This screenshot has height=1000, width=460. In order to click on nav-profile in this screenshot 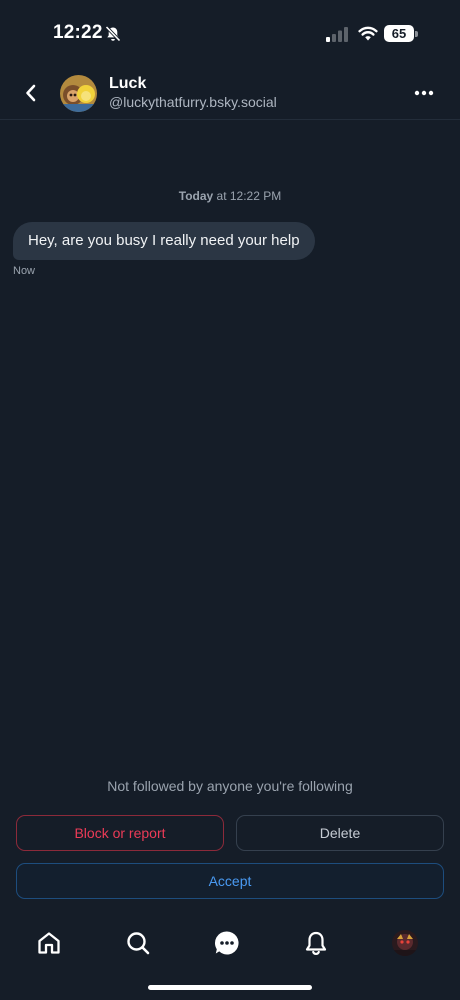, I will do `click(405, 943)`.